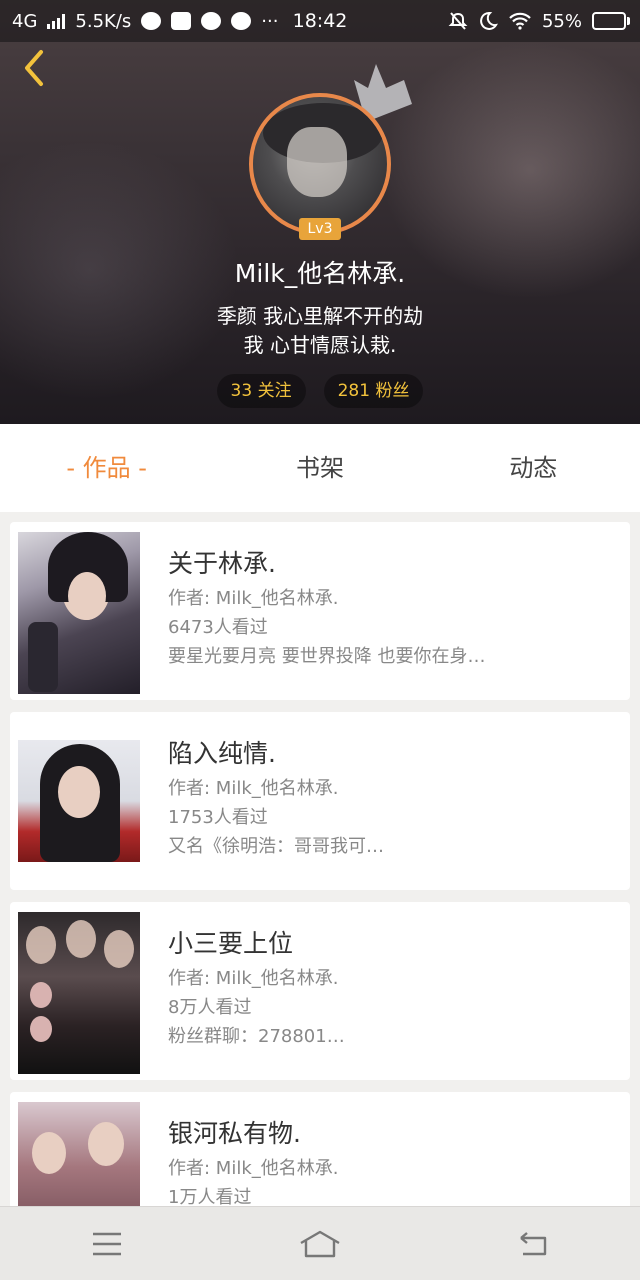 The width and height of the screenshot is (640, 1280). Describe the element at coordinates (539, 21) in the screenshot. I see `status-right: 55%` at that location.